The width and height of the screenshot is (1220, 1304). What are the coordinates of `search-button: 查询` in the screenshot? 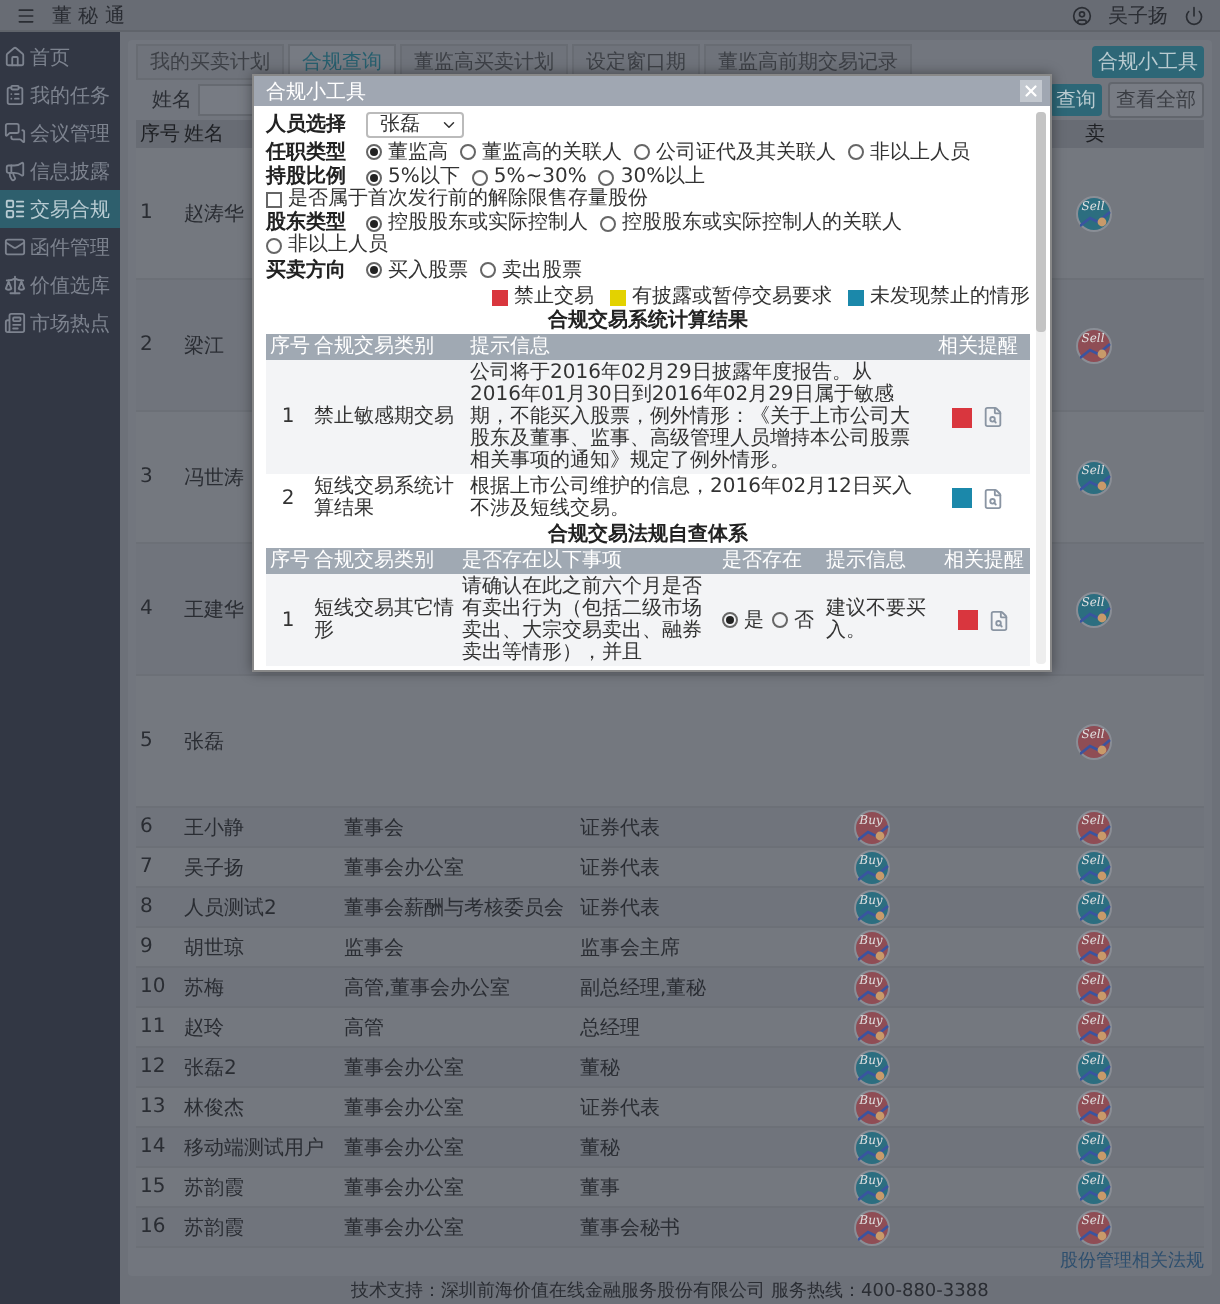 It's located at (1076, 100).